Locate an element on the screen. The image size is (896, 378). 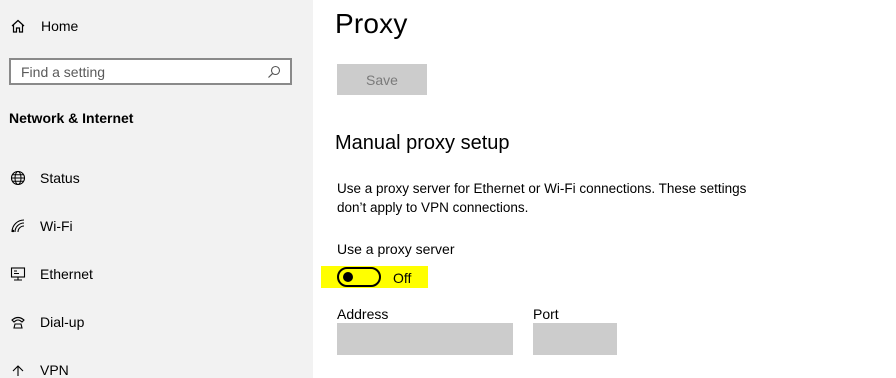
toggle-state-text: Off is located at coordinates (402, 278).